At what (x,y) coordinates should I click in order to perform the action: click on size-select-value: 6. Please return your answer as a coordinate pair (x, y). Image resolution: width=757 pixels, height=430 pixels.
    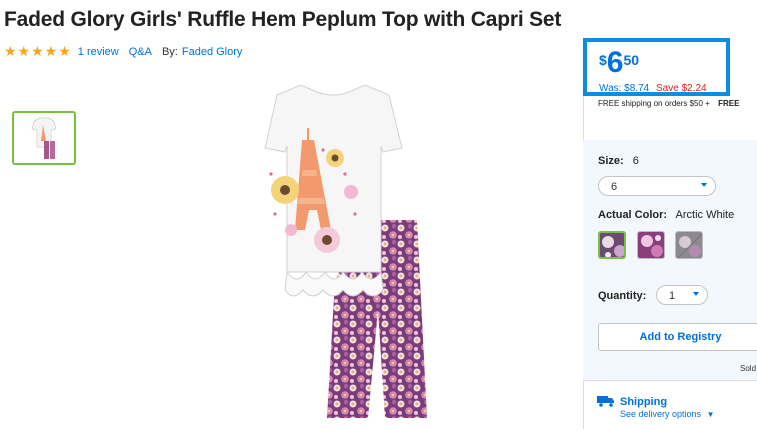
    Looking at the image, I should click on (614, 187).